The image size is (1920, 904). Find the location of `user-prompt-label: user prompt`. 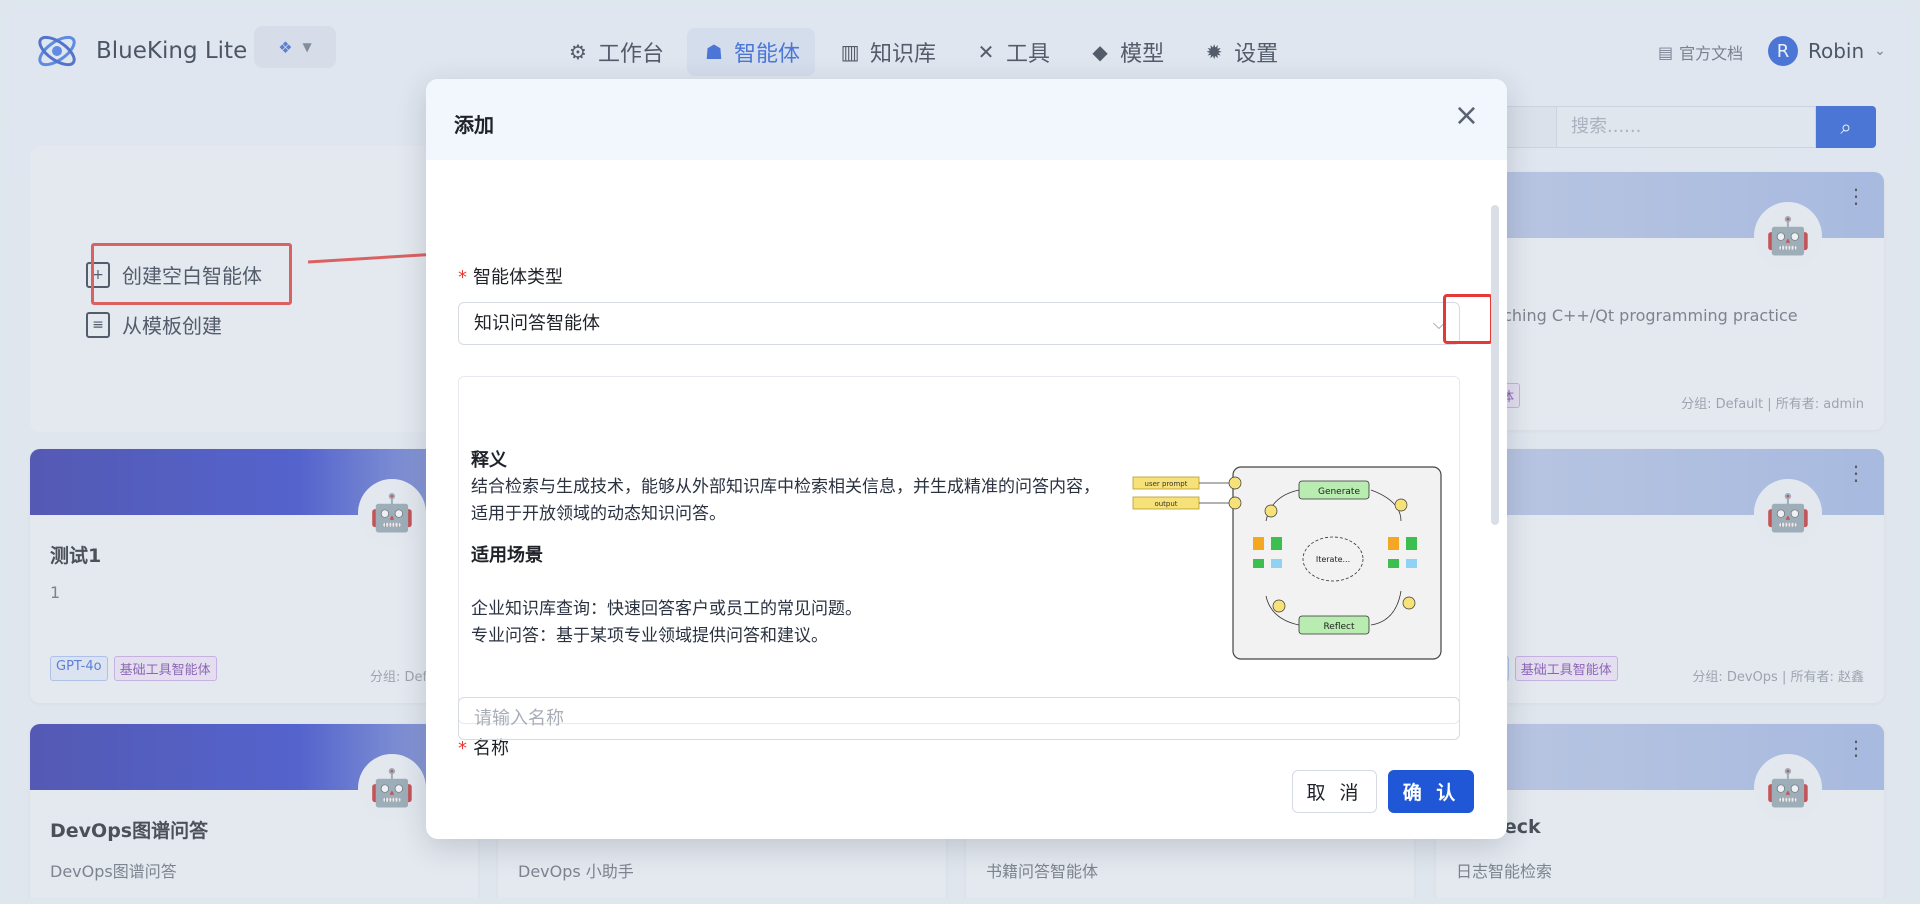

user-prompt-label: user prompt is located at coordinates (1166, 484).